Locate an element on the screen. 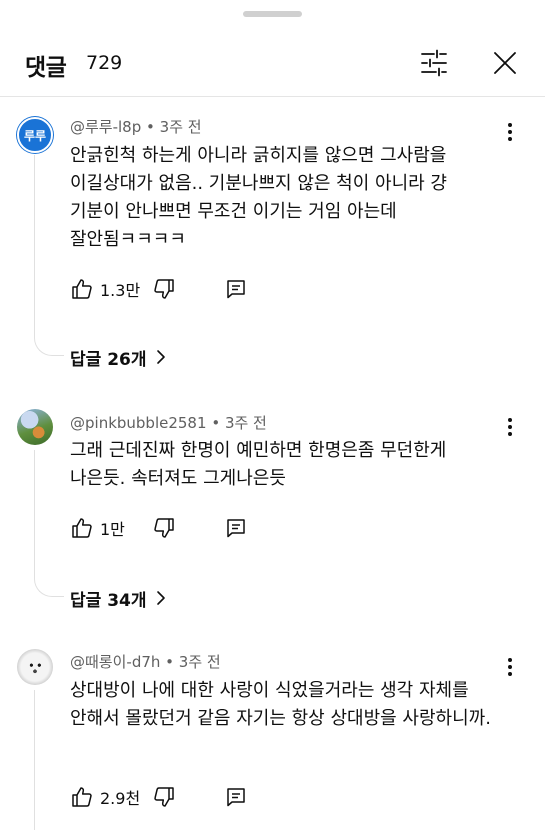 This screenshot has height=830, width=545. like-button: 1만 is located at coordinates (97, 528).